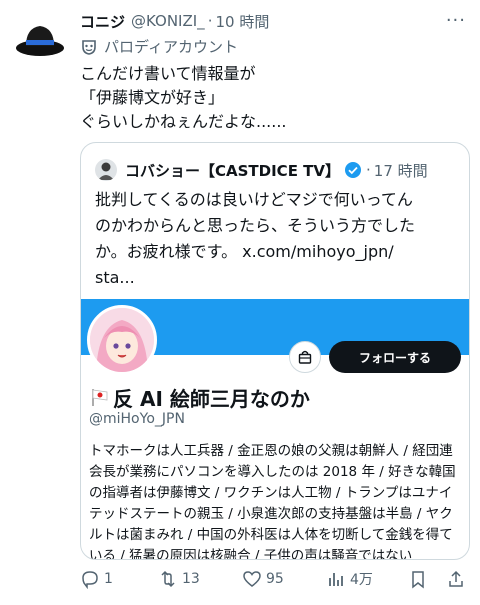 The width and height of the screenshot is (480, 605). I want to click on shop-button, so click(305, 357).